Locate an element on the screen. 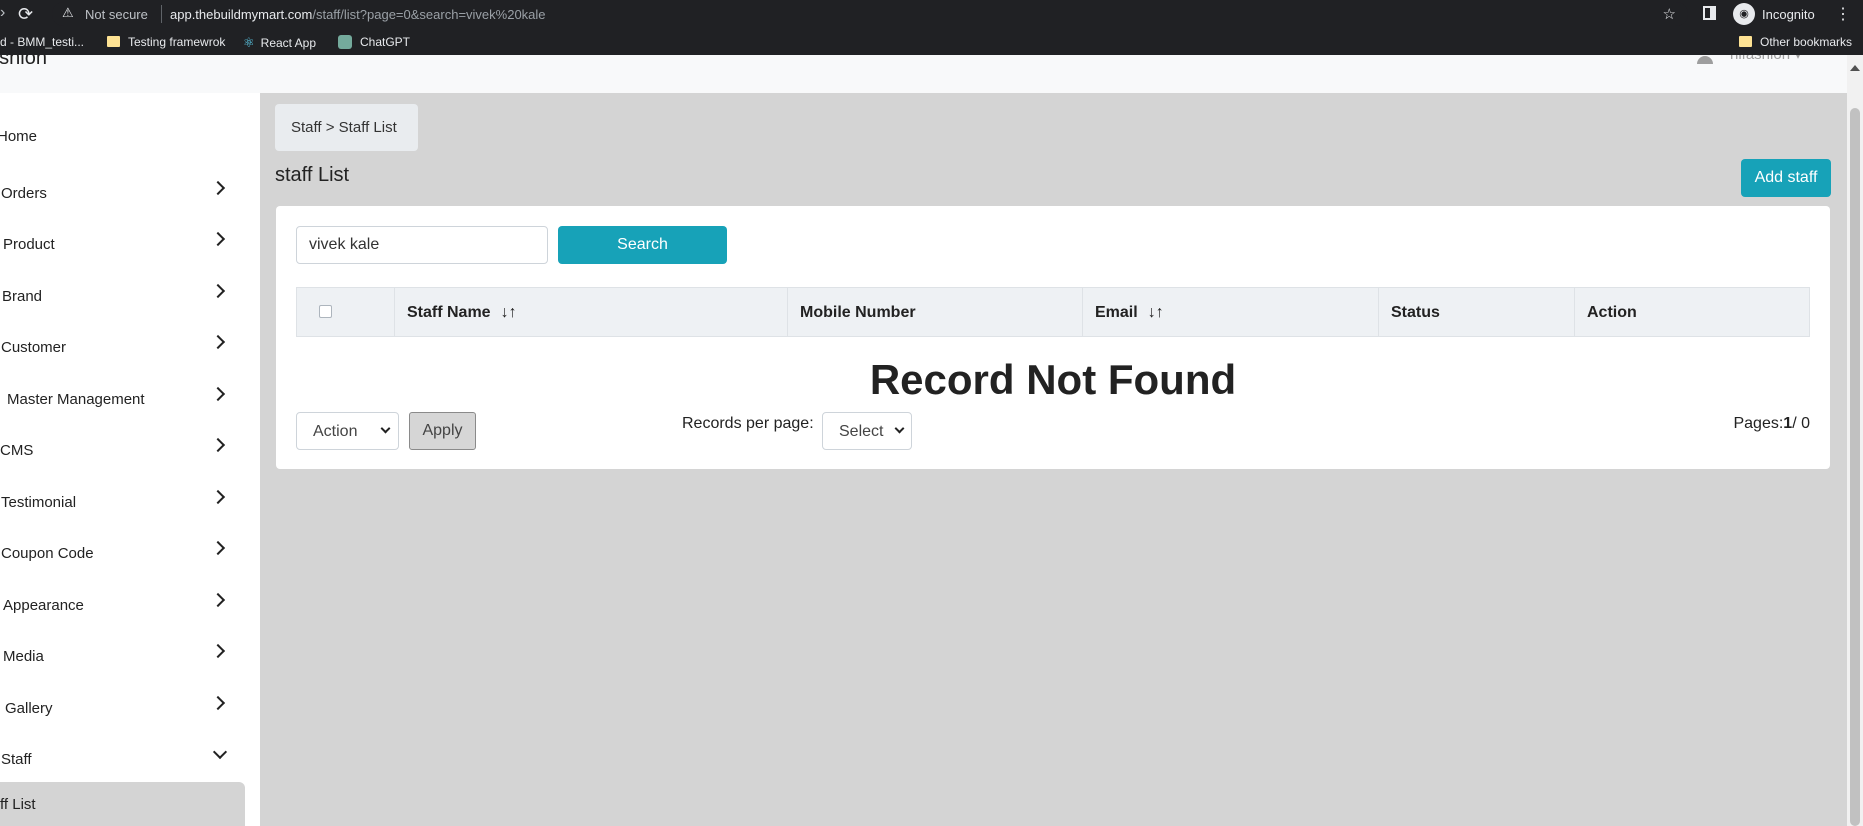 The width and height of the screenshot is (1863, 826). empty-state-message: Record Not Found is located at coordinates (1053, 379).